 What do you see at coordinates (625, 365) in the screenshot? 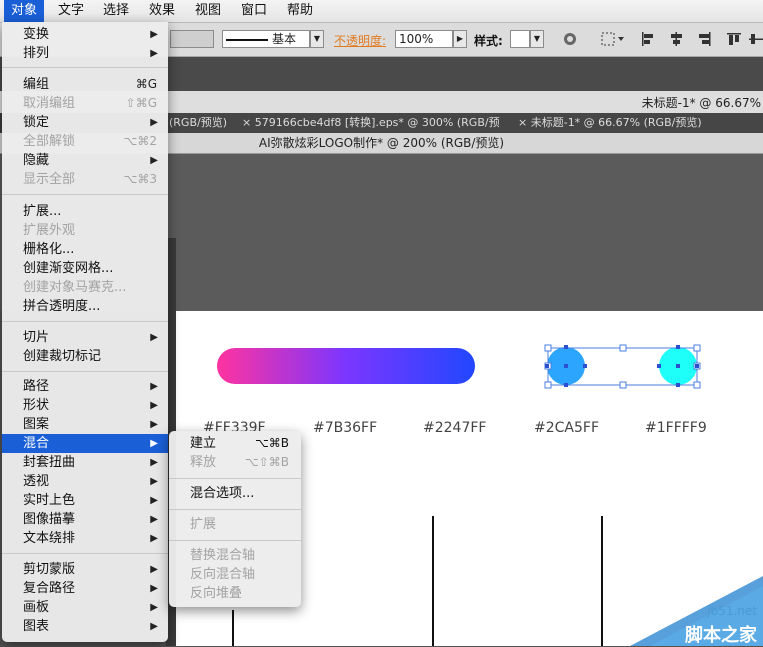
I see `blend-objects-selection` at bounding box center [625, 365].